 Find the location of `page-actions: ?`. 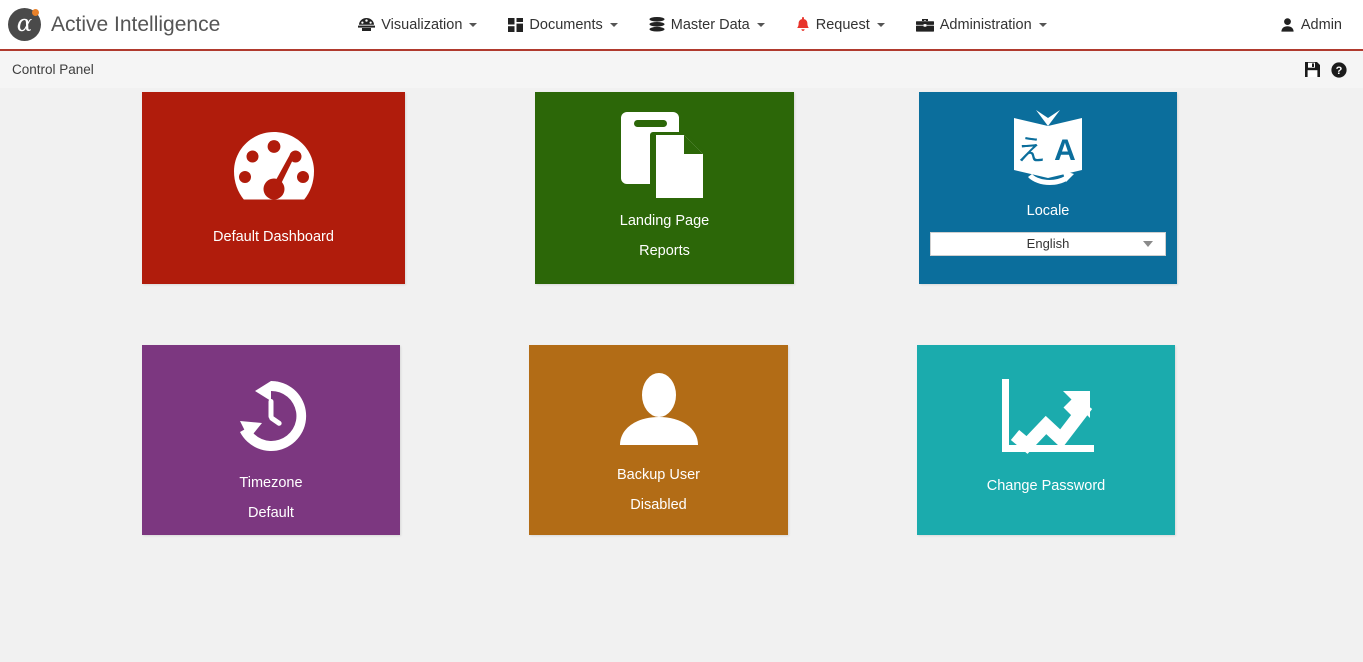

page-actions: ? is located at coordinates (1326, 69).